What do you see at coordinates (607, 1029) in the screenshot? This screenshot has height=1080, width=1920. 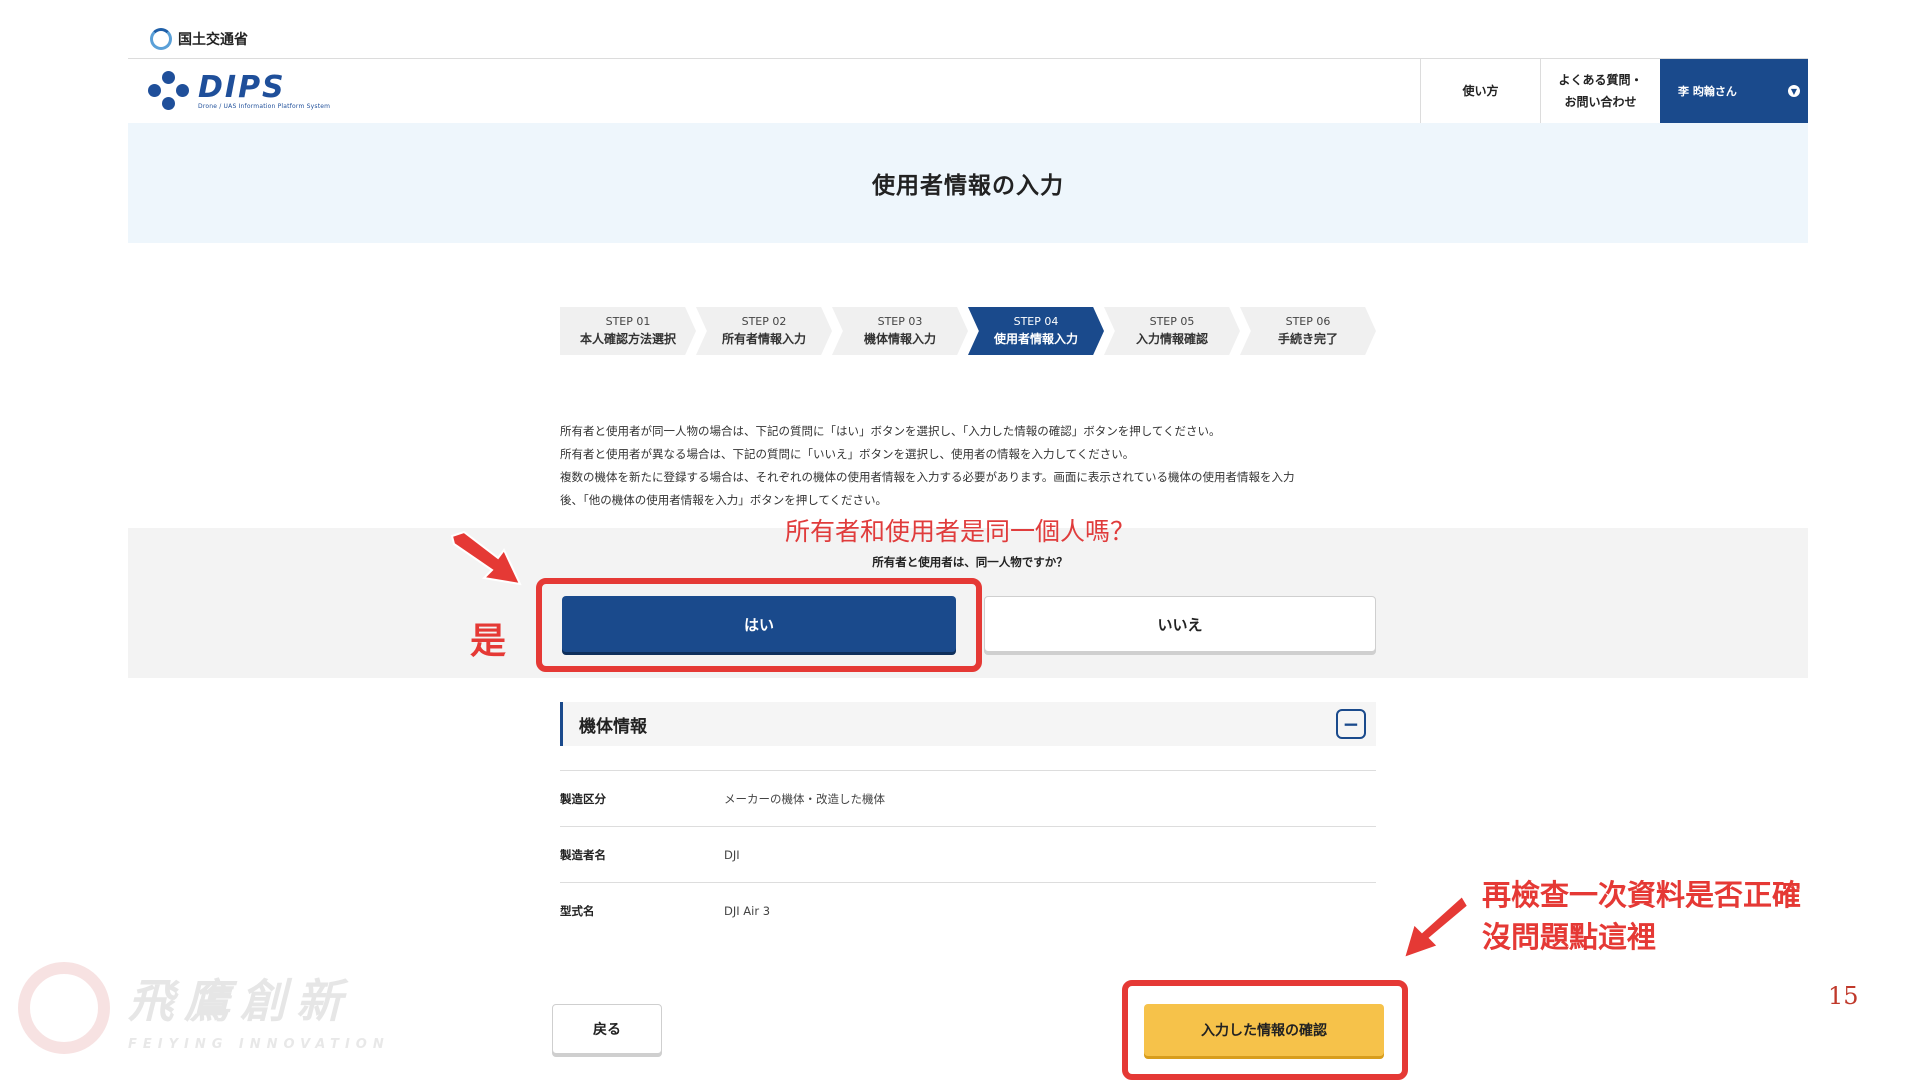 I see `back-button: 戻る` at bounding box center [607, 1029].